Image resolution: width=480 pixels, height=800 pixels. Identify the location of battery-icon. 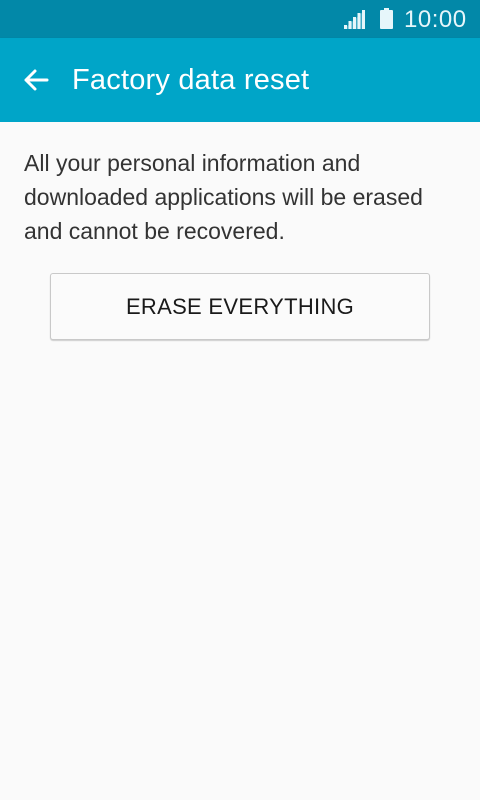
(386, 18).